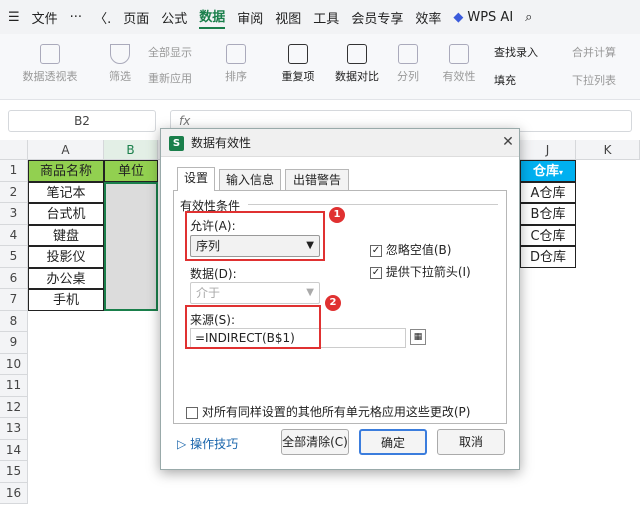  What do you see at coordinates (131, 171) in the screenshot?
I see `cell-b1: 单位` at bounding box center [131, 171].